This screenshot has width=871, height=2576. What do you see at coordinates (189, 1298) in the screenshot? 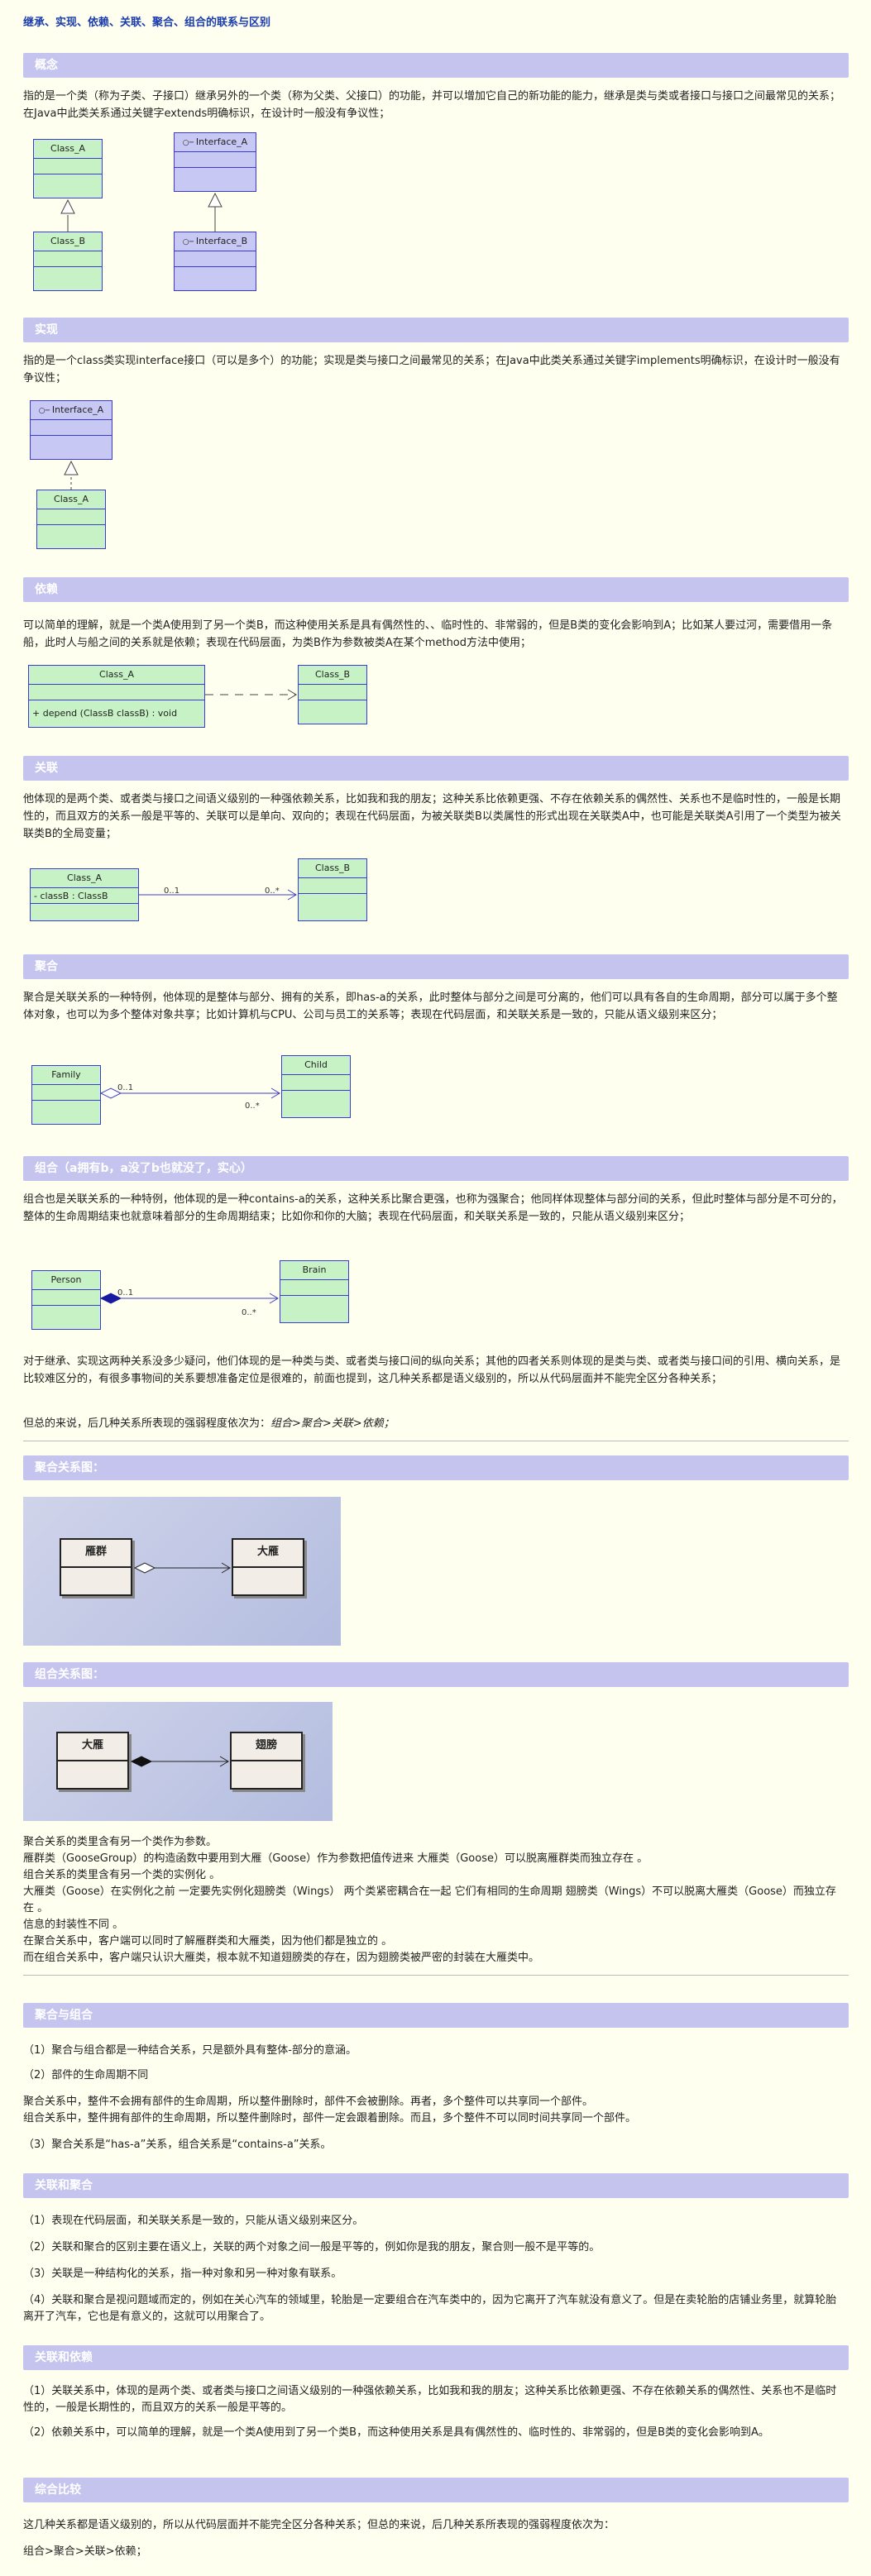
I see `composition-line` at bounding box center [189, 1298].